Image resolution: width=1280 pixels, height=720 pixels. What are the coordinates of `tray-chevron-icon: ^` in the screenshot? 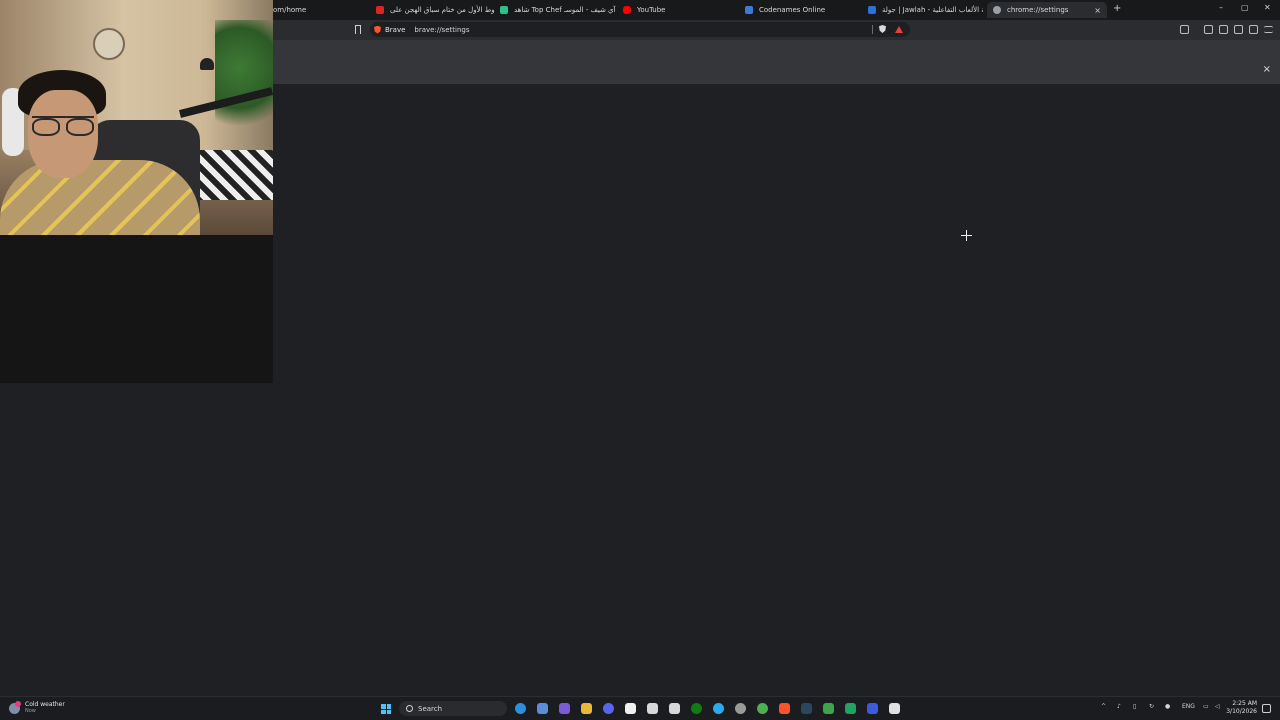 It's located at (1103, 706).